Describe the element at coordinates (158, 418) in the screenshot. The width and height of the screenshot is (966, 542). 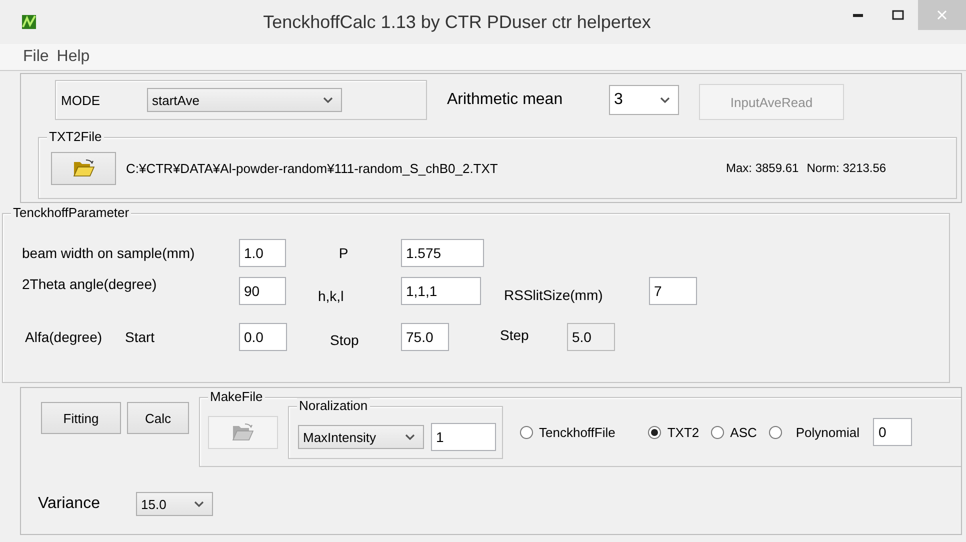
I see `calc-button: Calc` at that location.